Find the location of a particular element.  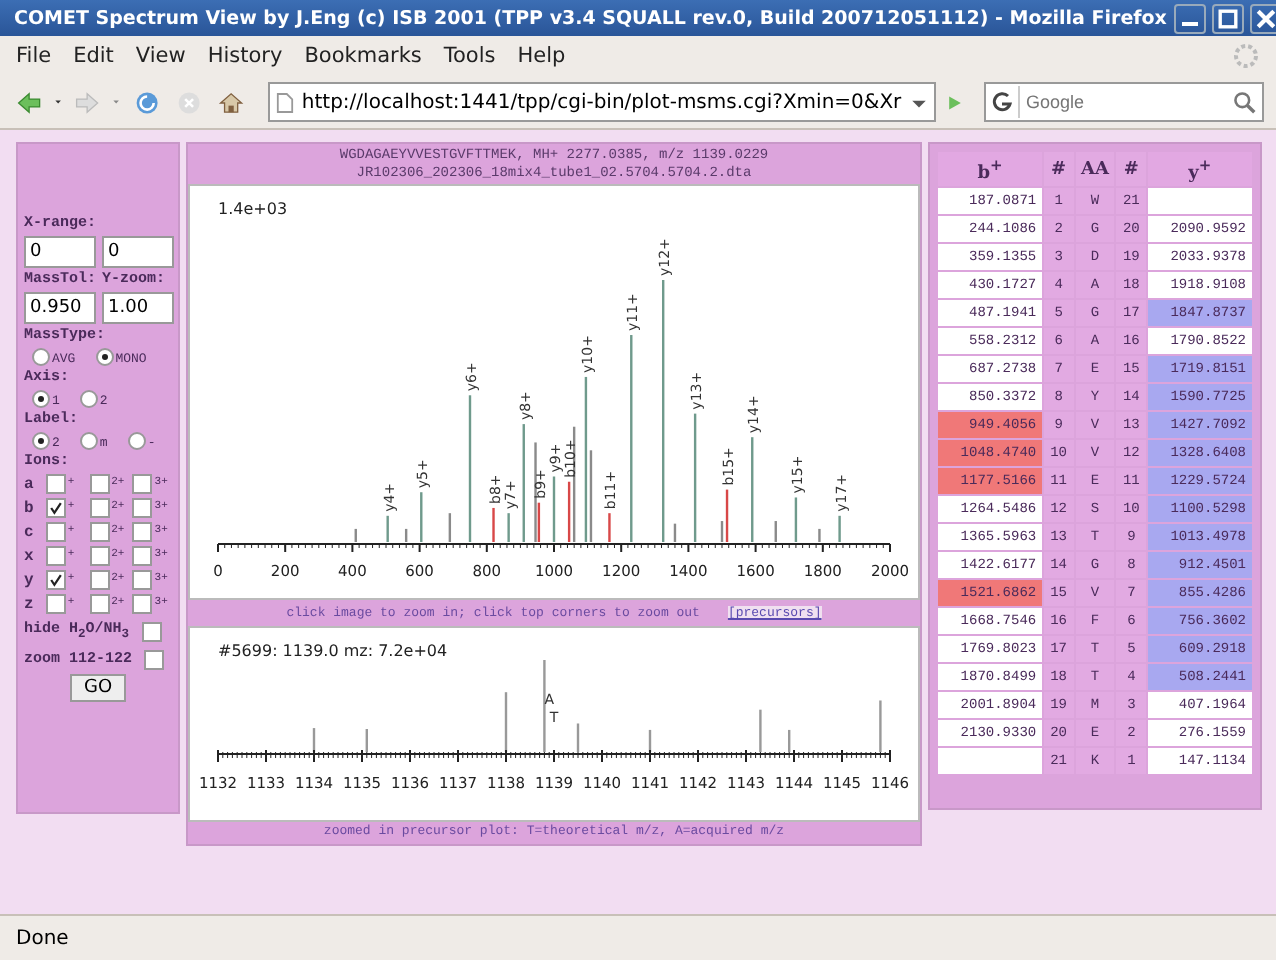

throbber-icon is located at coordinates (1246, 56).